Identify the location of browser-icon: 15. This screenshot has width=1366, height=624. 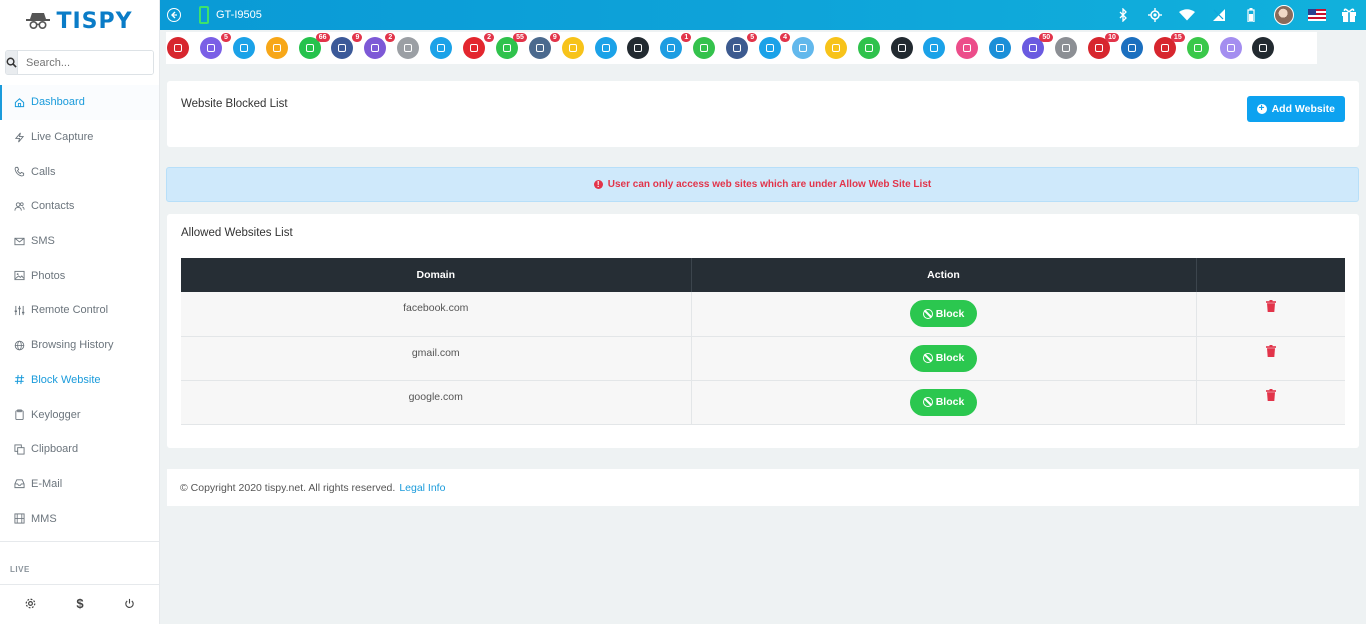
(1169, 46).